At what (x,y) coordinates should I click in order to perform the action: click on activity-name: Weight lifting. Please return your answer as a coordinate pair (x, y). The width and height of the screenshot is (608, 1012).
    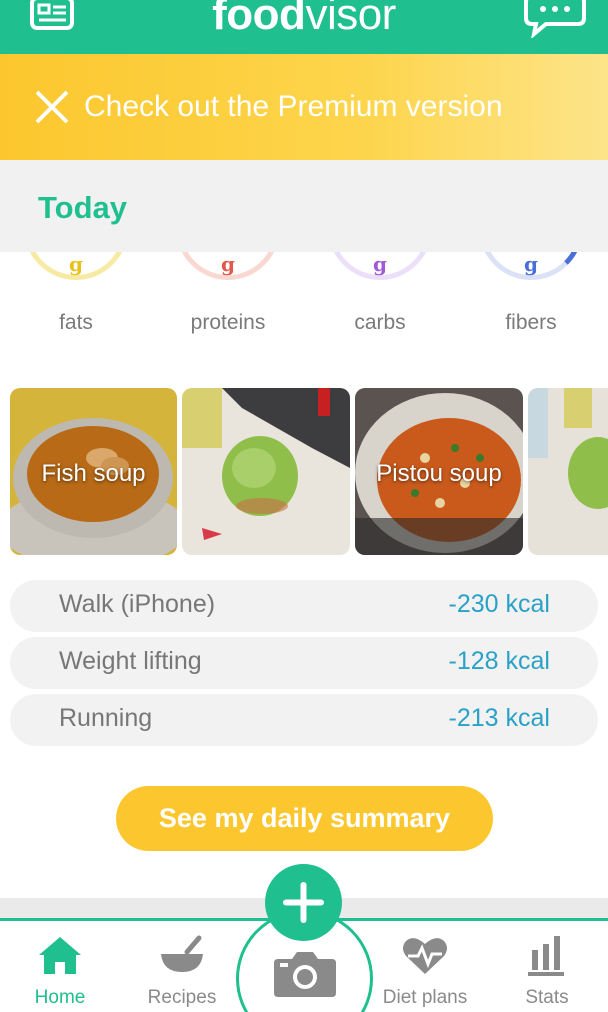
    Looking at the image, I should click on (130, 661).